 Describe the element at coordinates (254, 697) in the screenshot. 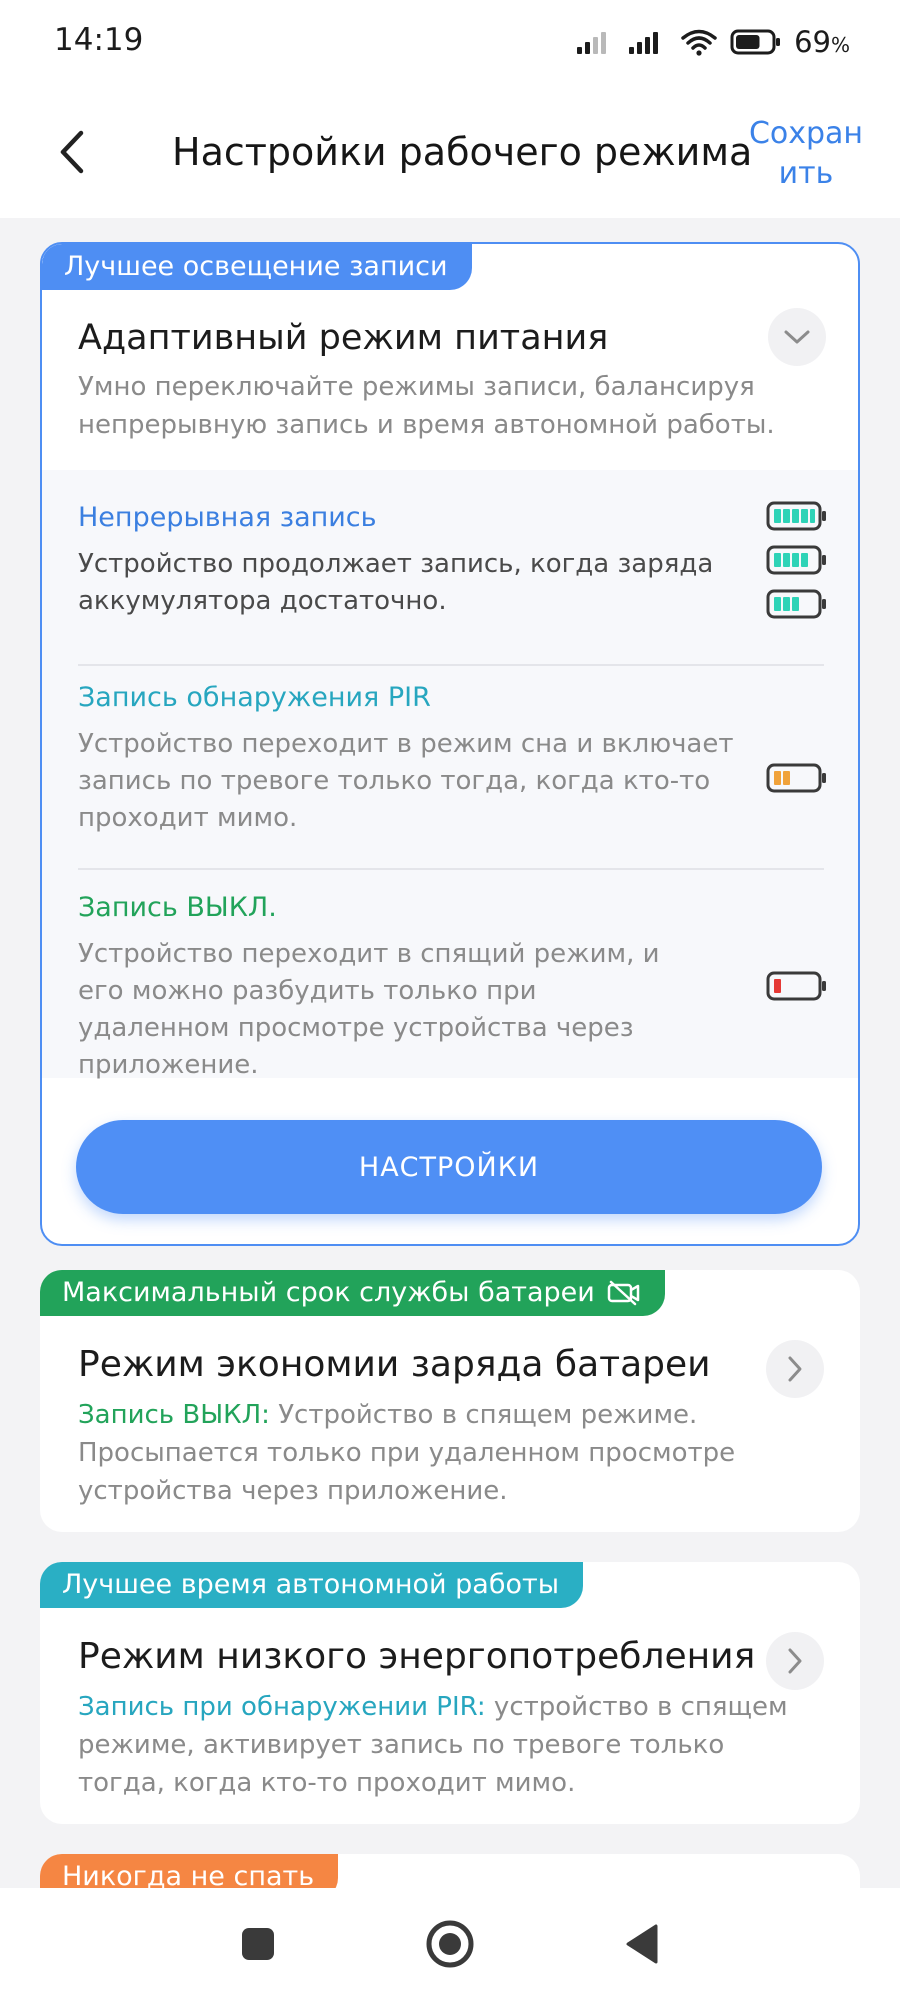

I see `mode-title: Запись обнаружения PIR` at that location.